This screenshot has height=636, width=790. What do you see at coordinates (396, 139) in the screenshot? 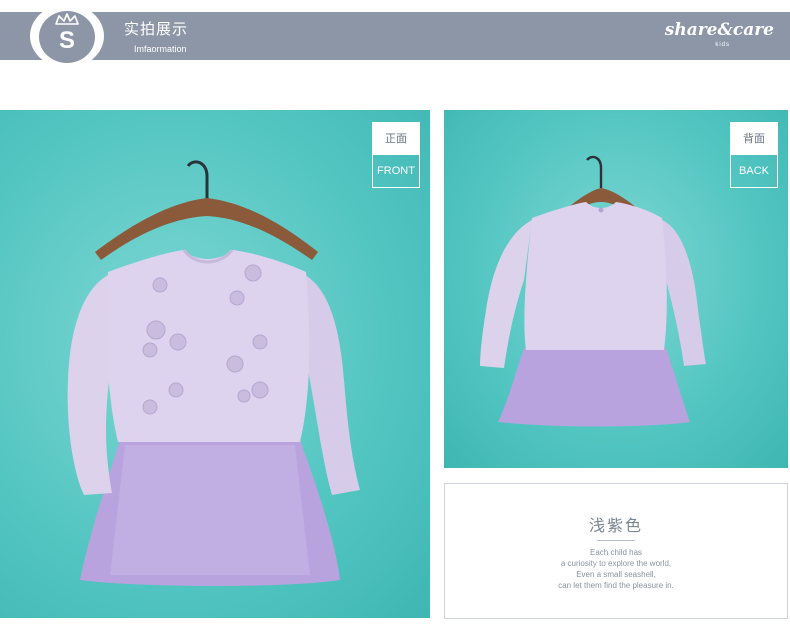
I see `front-tag-cn: 正面` at bounding box center [396, 139].